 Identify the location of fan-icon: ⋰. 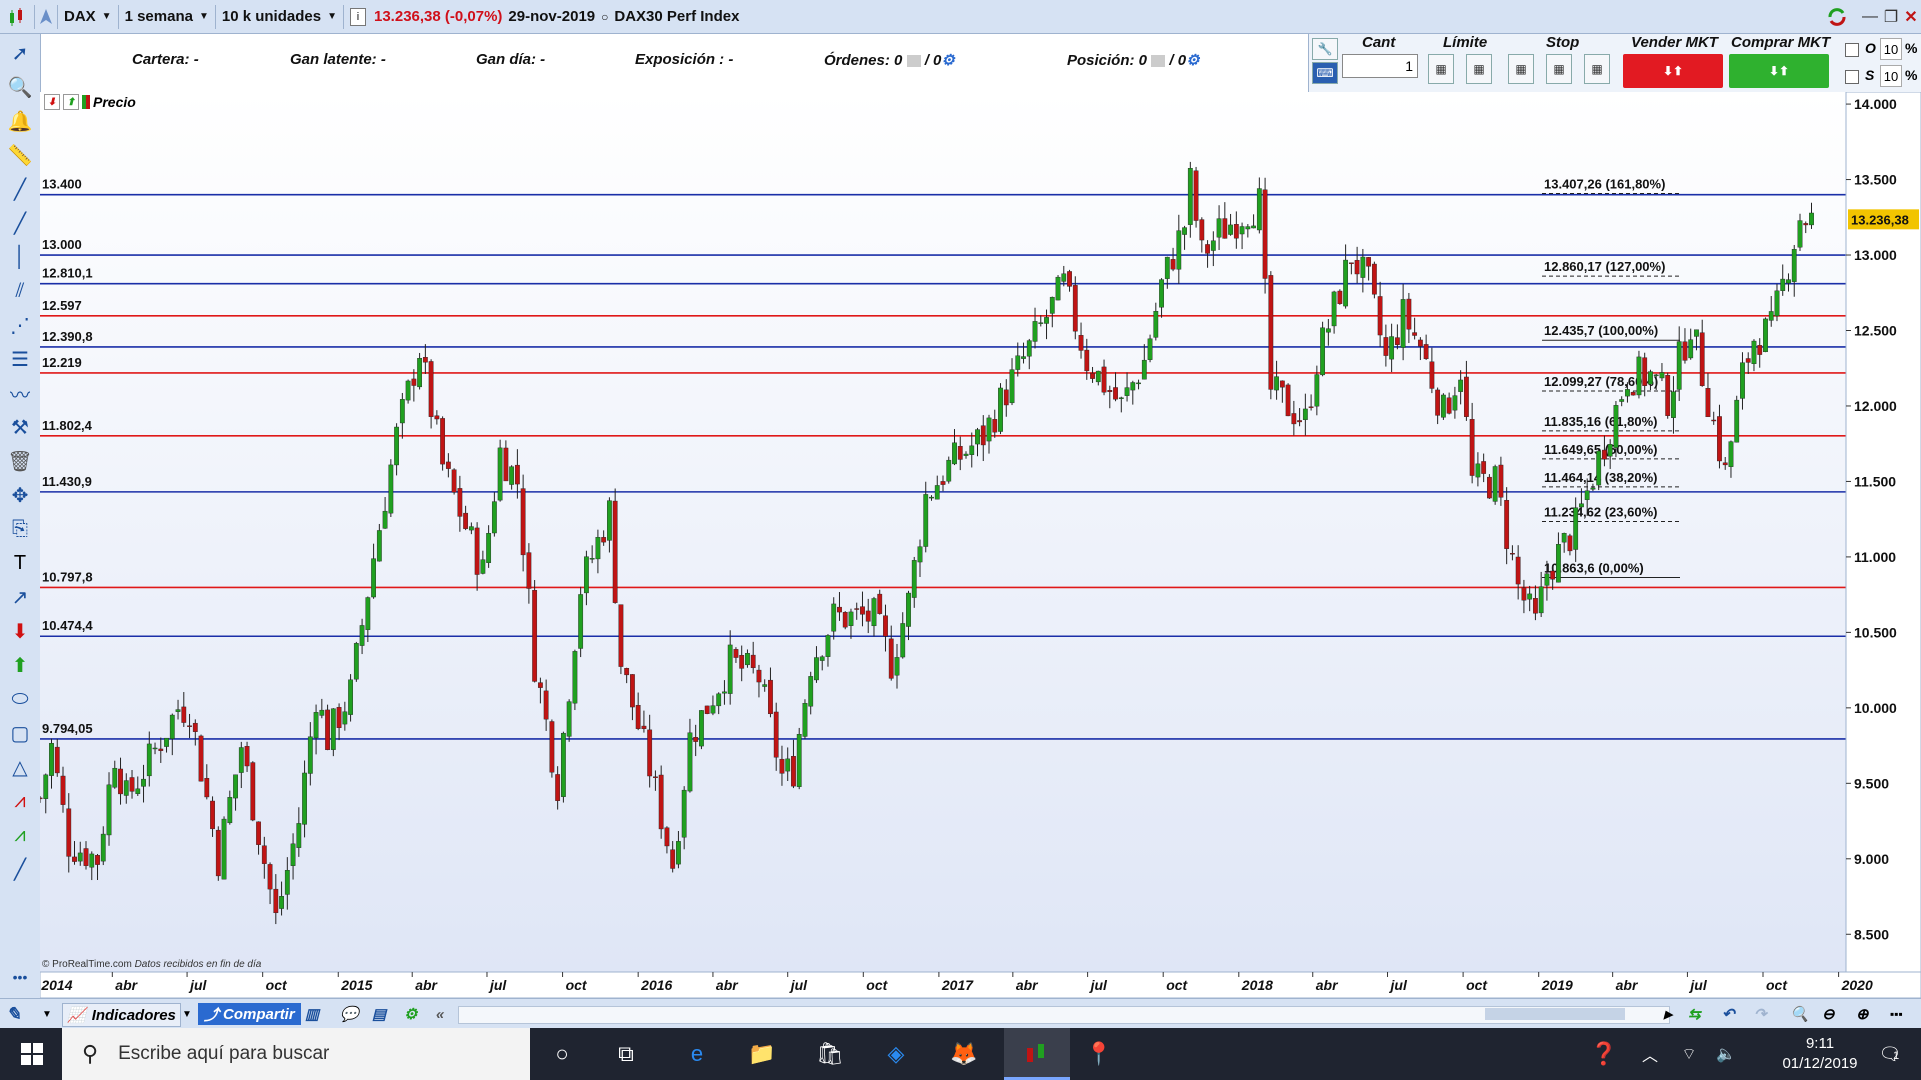
(20, 325).